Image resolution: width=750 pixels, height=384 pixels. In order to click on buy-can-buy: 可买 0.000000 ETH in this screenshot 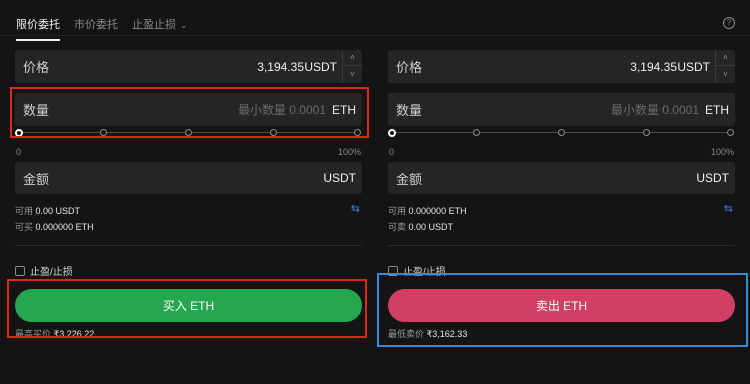, I will do `click(54, 226)`.